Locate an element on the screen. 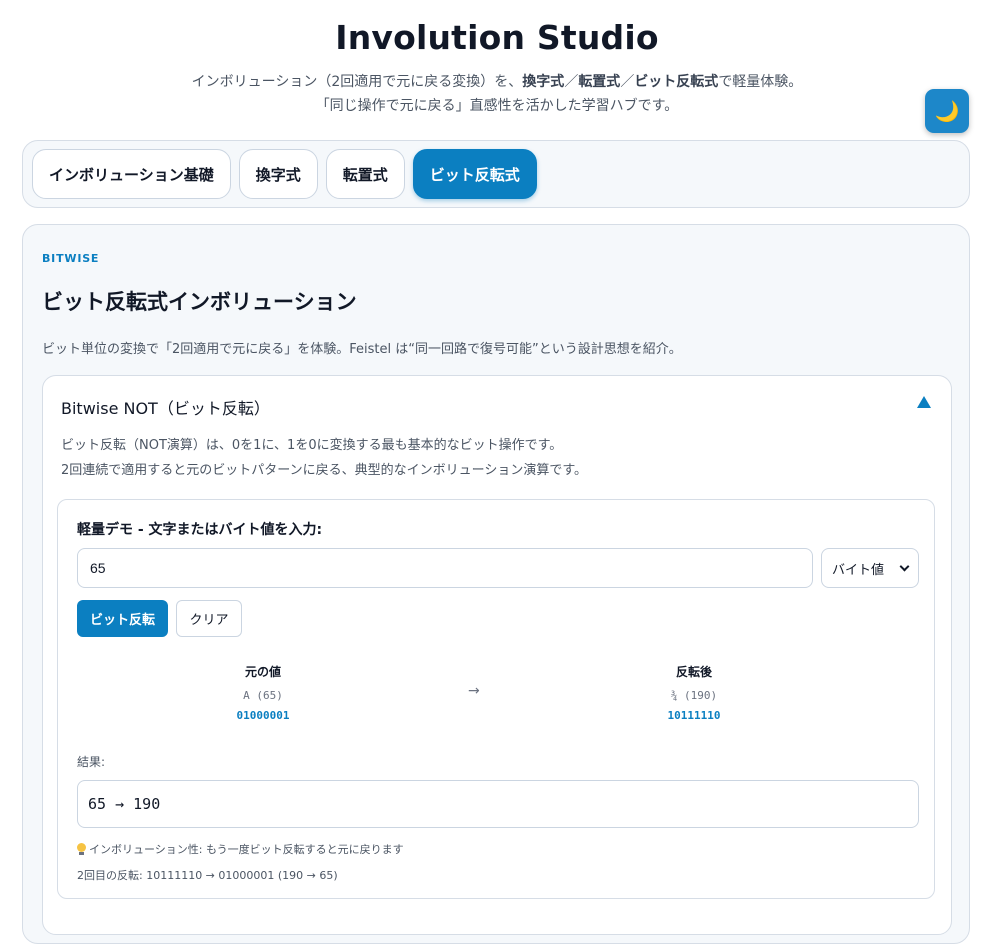 The width and height of the screenshot is (994, 944). inverted-value: ¾ (190) is located at coordinates (694, 695).